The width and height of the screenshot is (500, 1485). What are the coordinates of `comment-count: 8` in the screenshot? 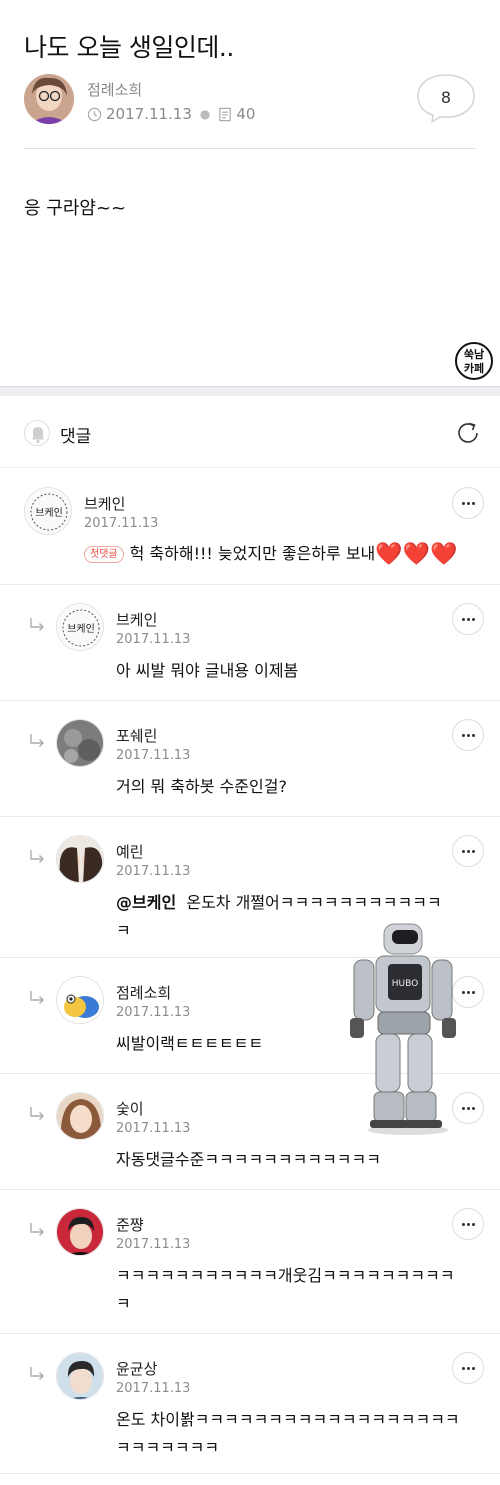 It's located at (446, 97).